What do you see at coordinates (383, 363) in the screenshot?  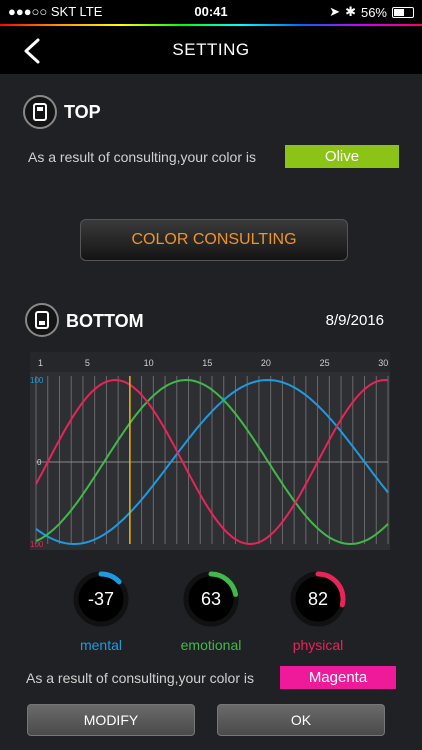 I see `chart-x-tick-label: 30` at bounding box center [383, 363].